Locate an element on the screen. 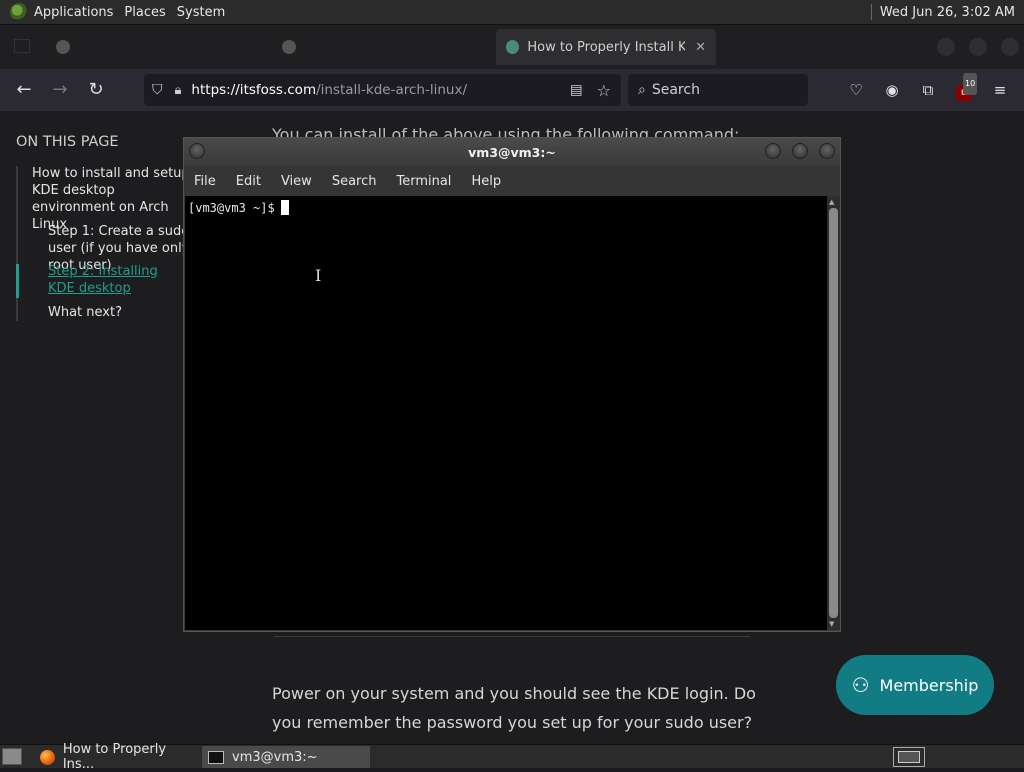  show-desktop-icon is located at coordinates (12, 756).